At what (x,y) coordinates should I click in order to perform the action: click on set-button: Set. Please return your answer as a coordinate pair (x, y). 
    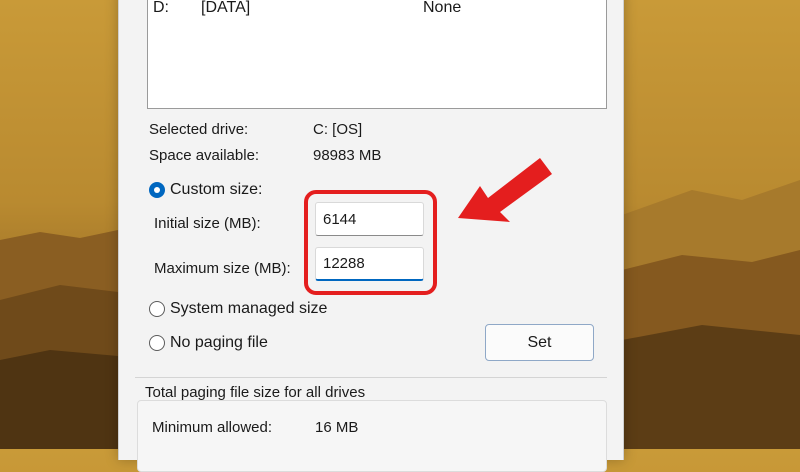
    Looking at the image, I should click on (539, 342).